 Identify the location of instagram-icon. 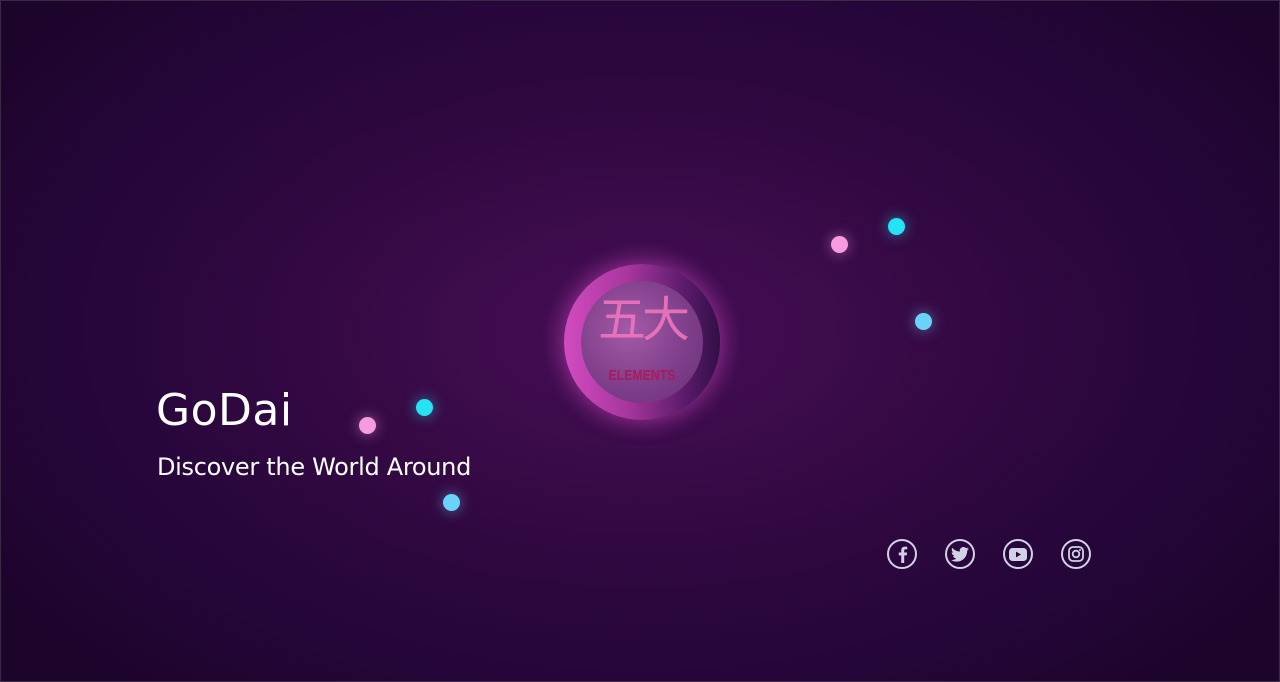
(1076, 554).